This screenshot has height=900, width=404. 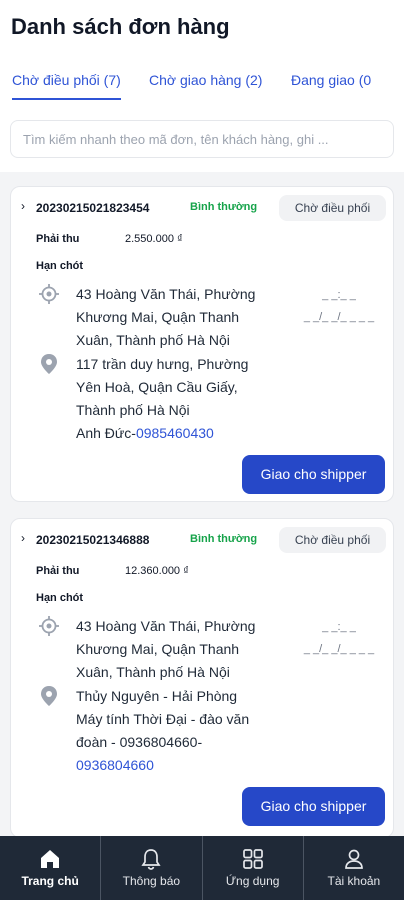 What do you see at coordinates (139, 742) in the screenshot?
I see `dropoff-line: đoàn - 0936804660-` at bounding box center [139, 742].